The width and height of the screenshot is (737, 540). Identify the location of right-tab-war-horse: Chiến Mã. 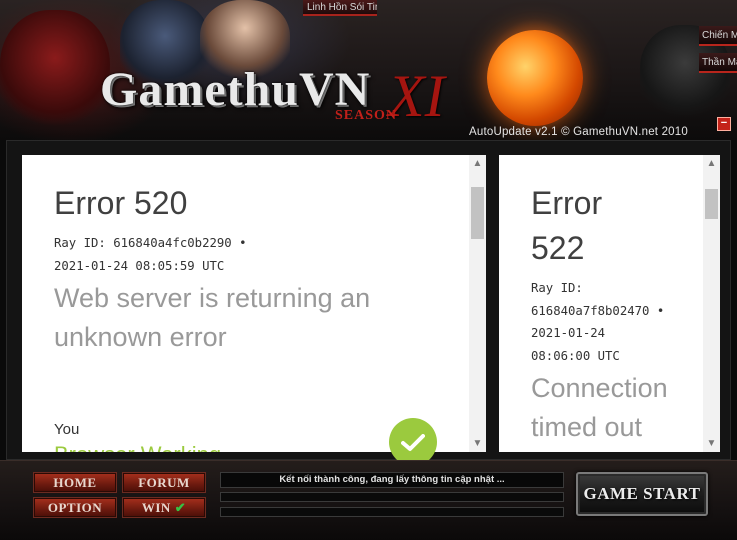
(718, 36).